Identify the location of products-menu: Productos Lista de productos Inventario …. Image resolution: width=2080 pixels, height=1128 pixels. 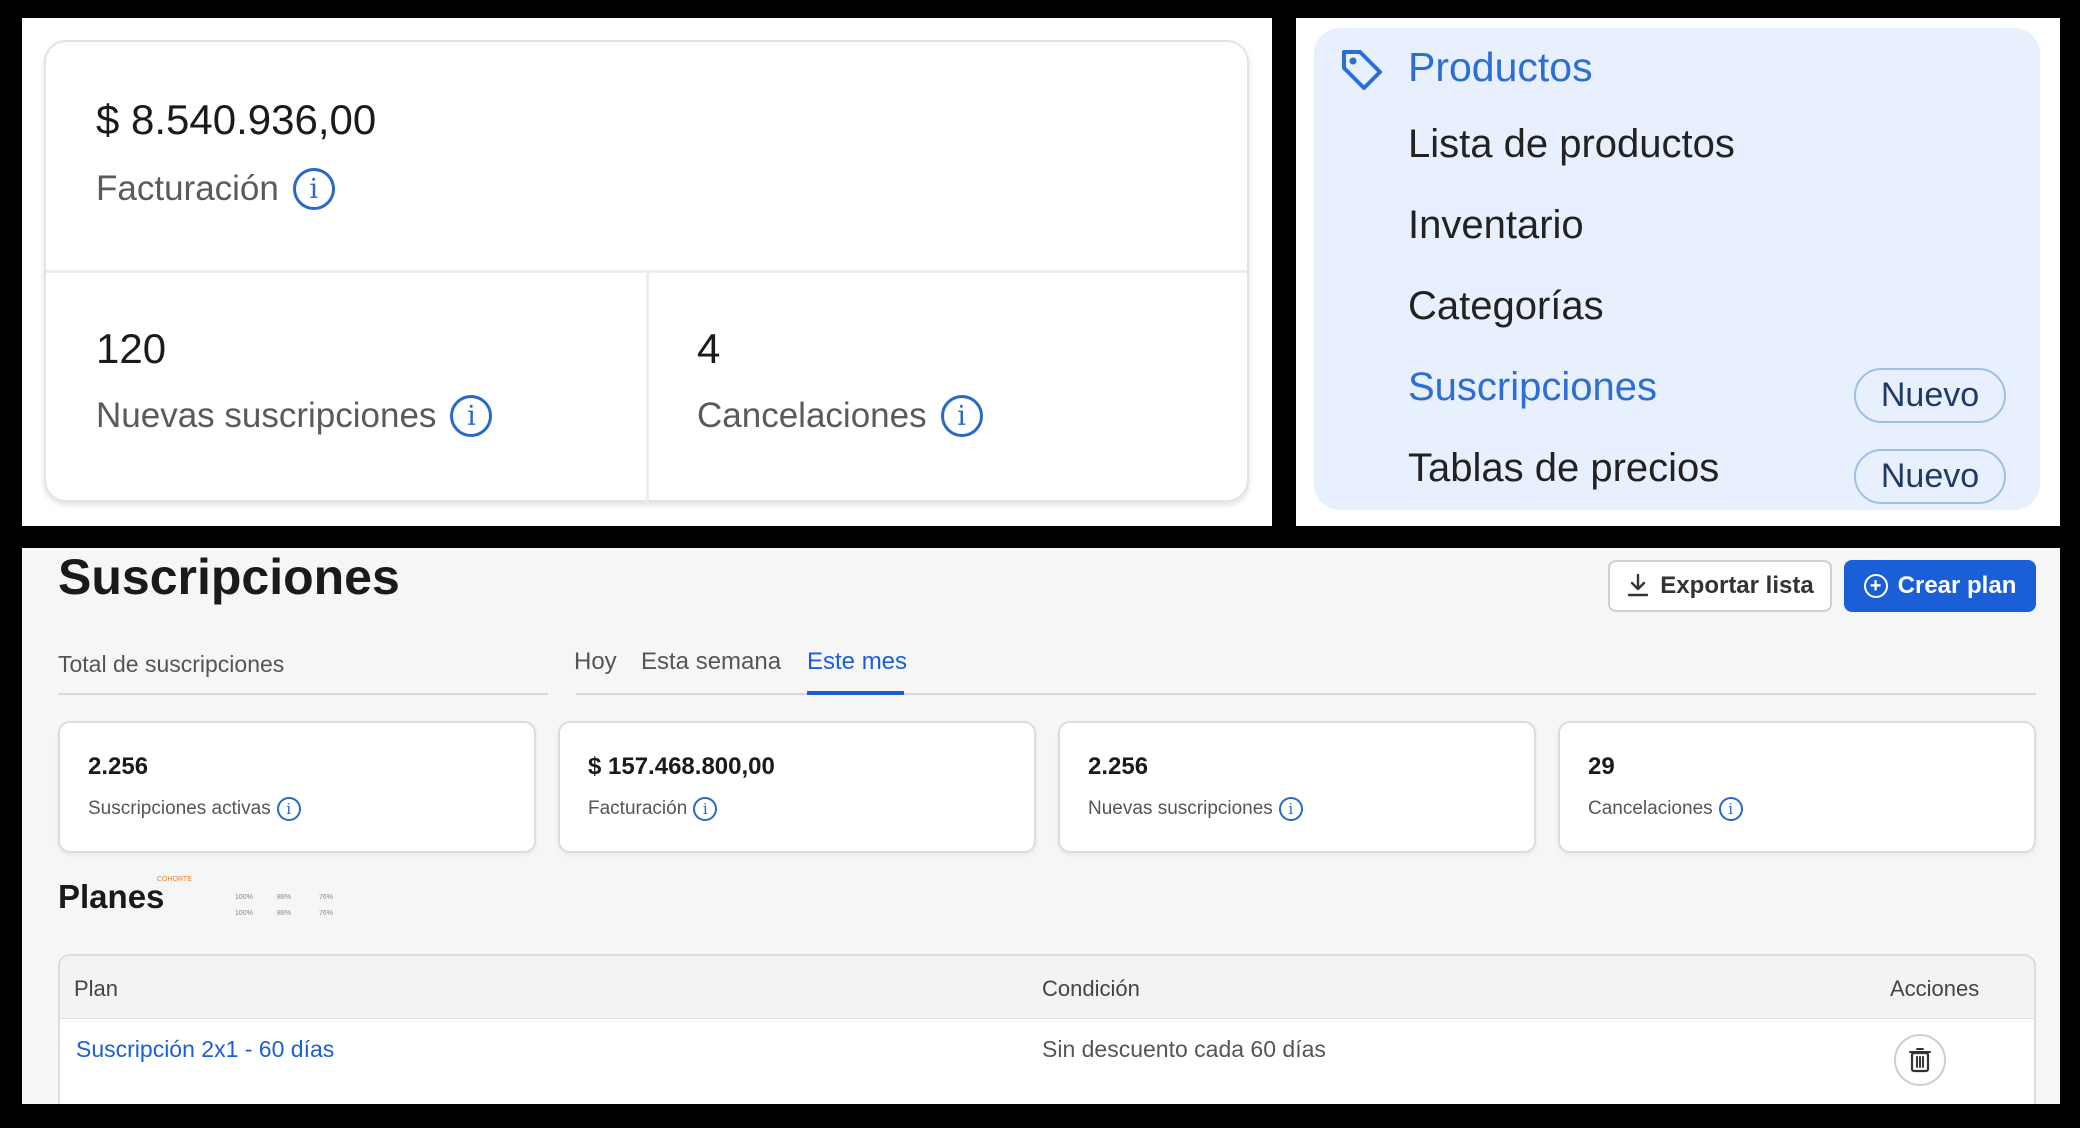
(1677, 269).